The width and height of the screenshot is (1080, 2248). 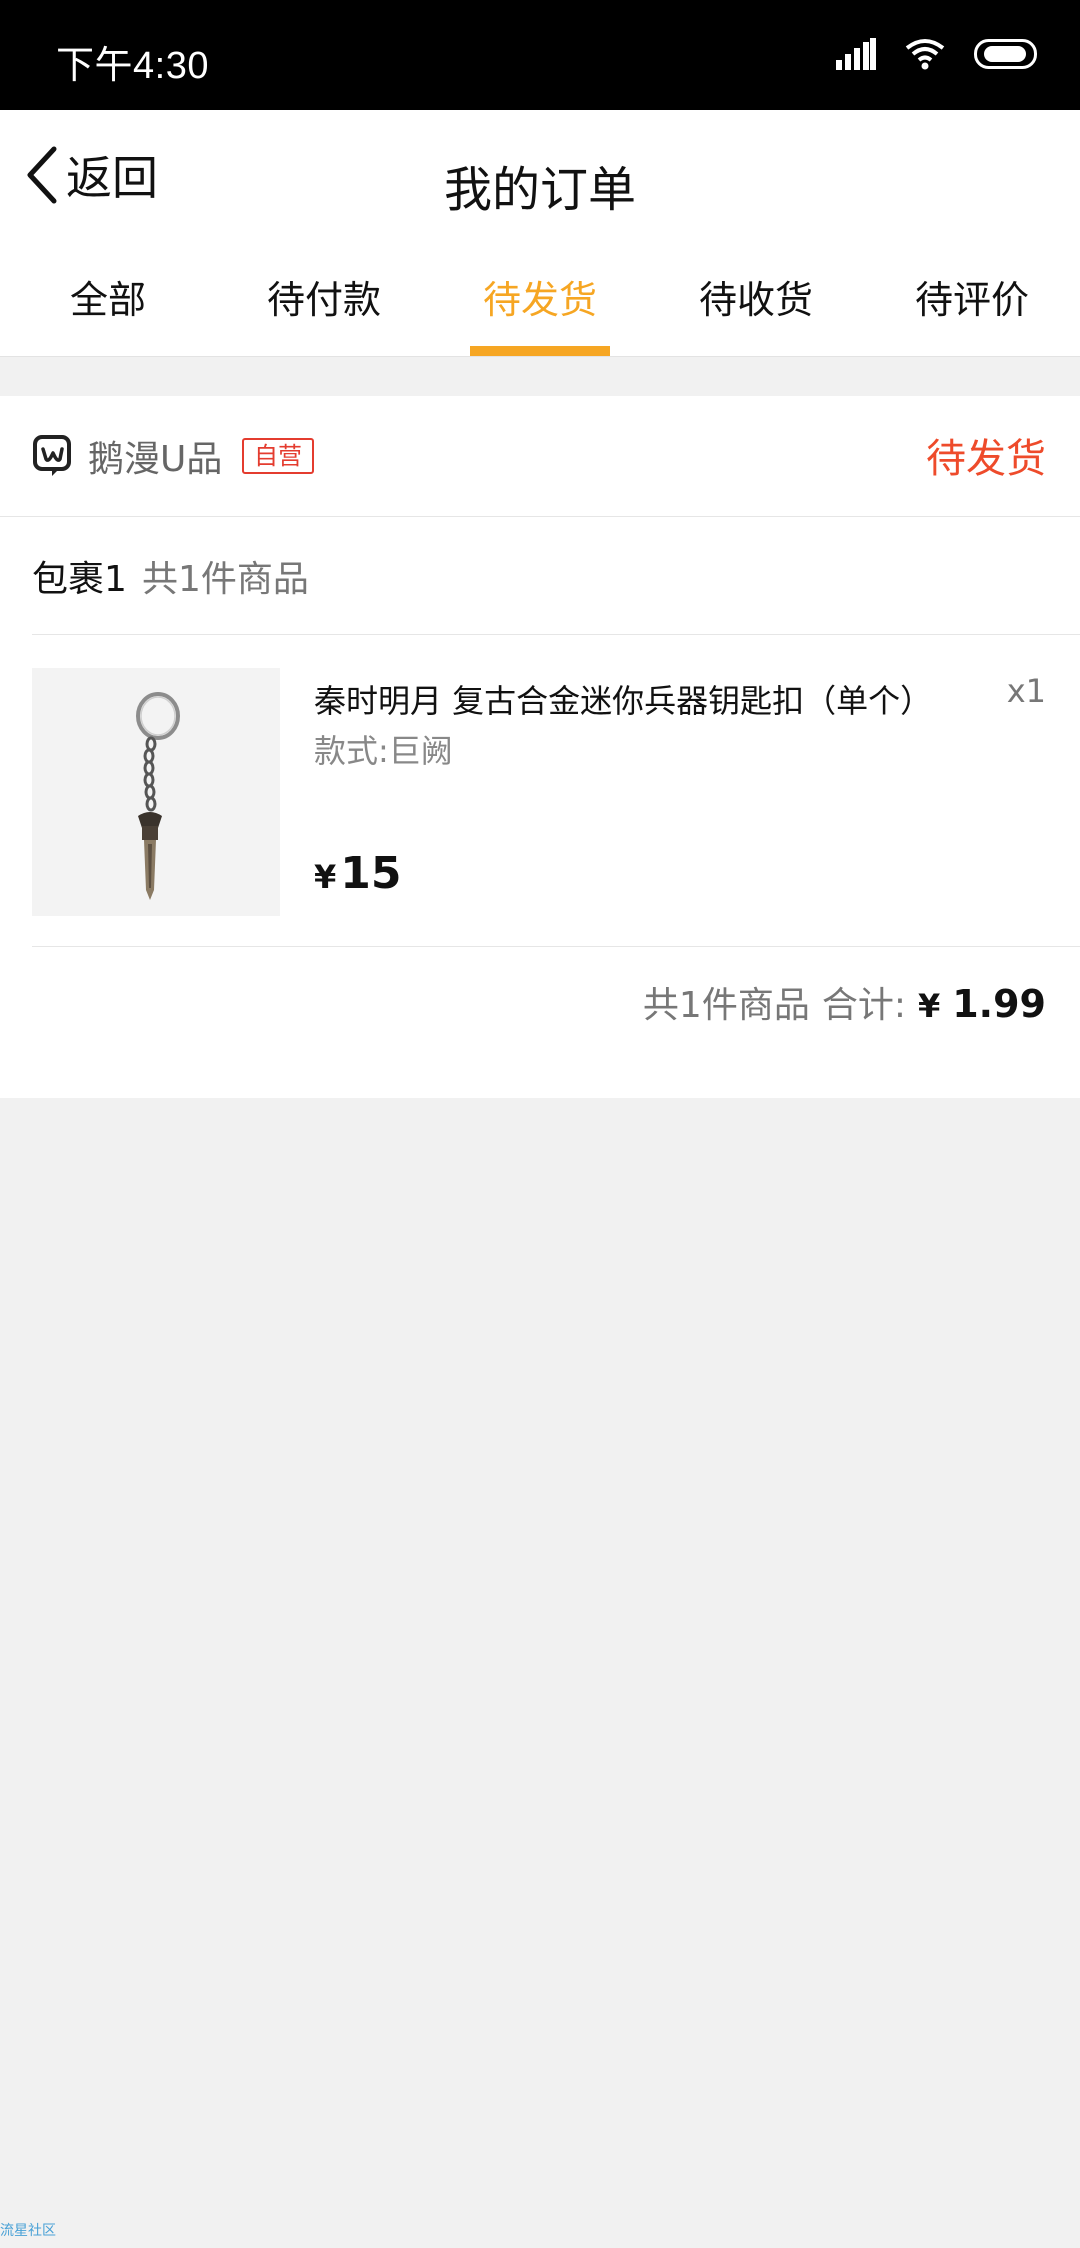 I want to click on status-icons, so click(x=938, y=54).